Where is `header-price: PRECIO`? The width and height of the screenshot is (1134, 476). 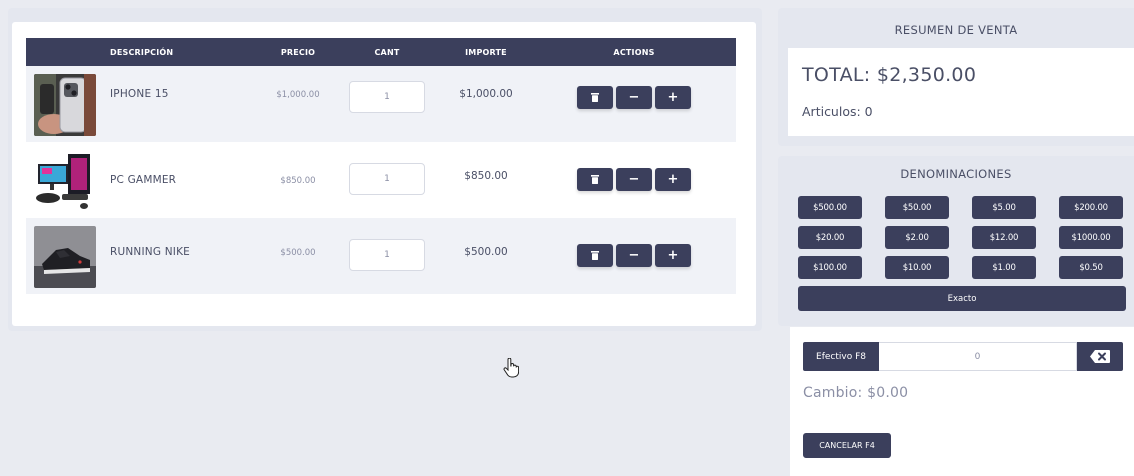 header-price: PRECIO is located at coordinates (298, 52).